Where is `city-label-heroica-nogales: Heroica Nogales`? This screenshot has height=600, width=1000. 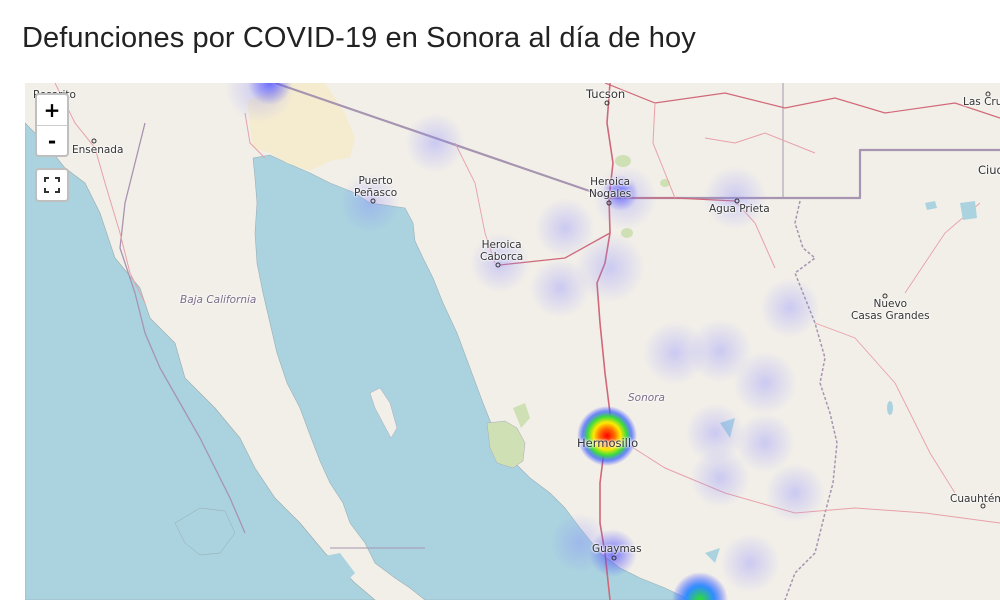
city-label-heroica-nogales: Heroica Nogales is located at coordinates (610, 188).